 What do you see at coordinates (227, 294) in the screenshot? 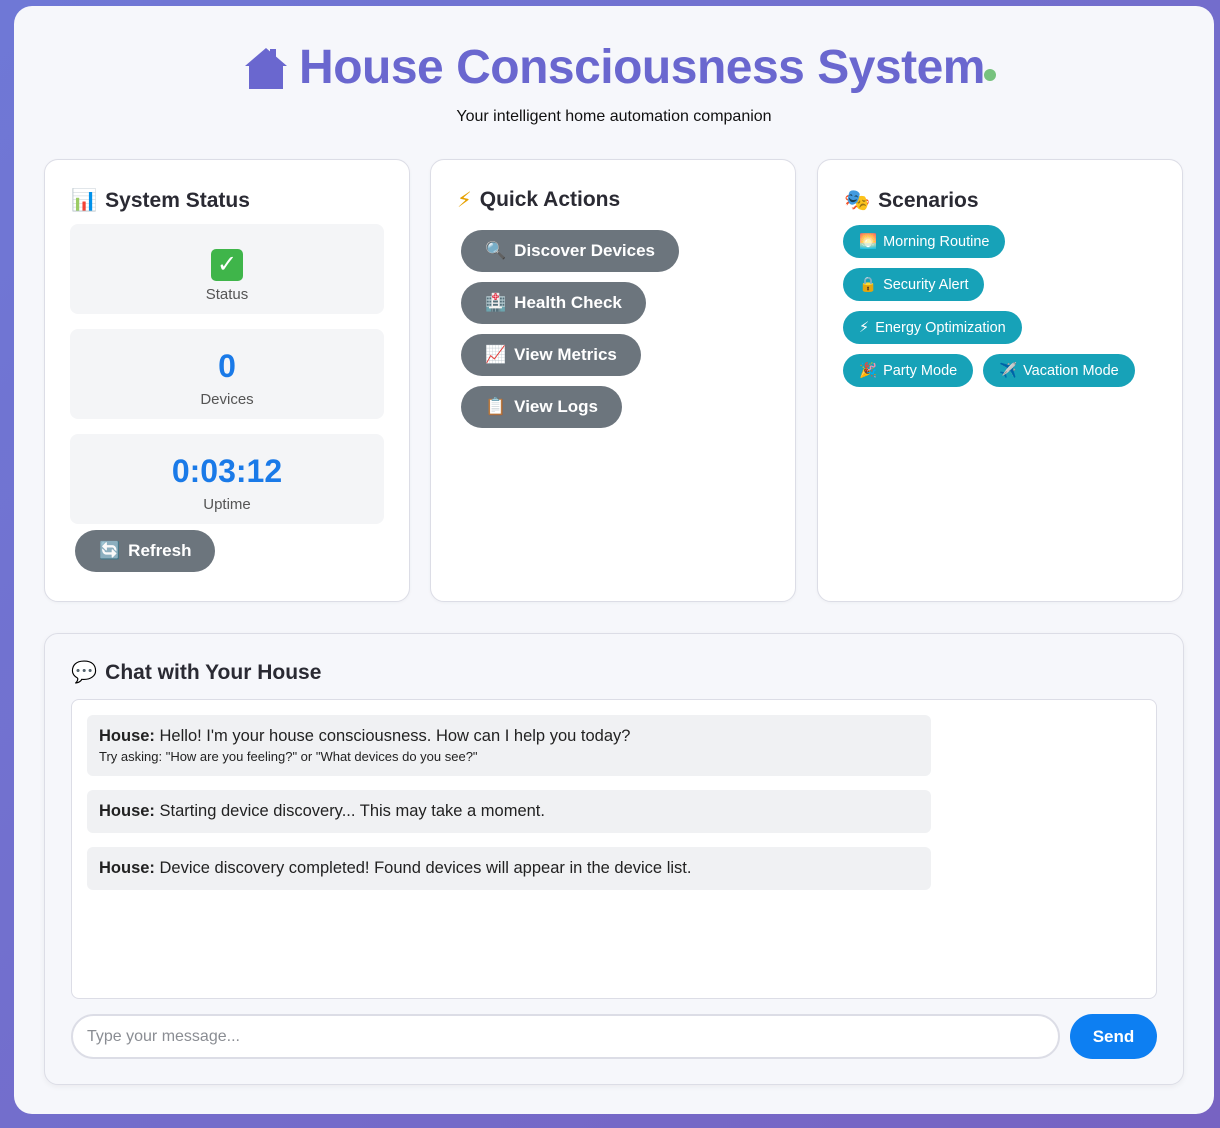
I see `status-label: Status` at bounding box center [227, 294].